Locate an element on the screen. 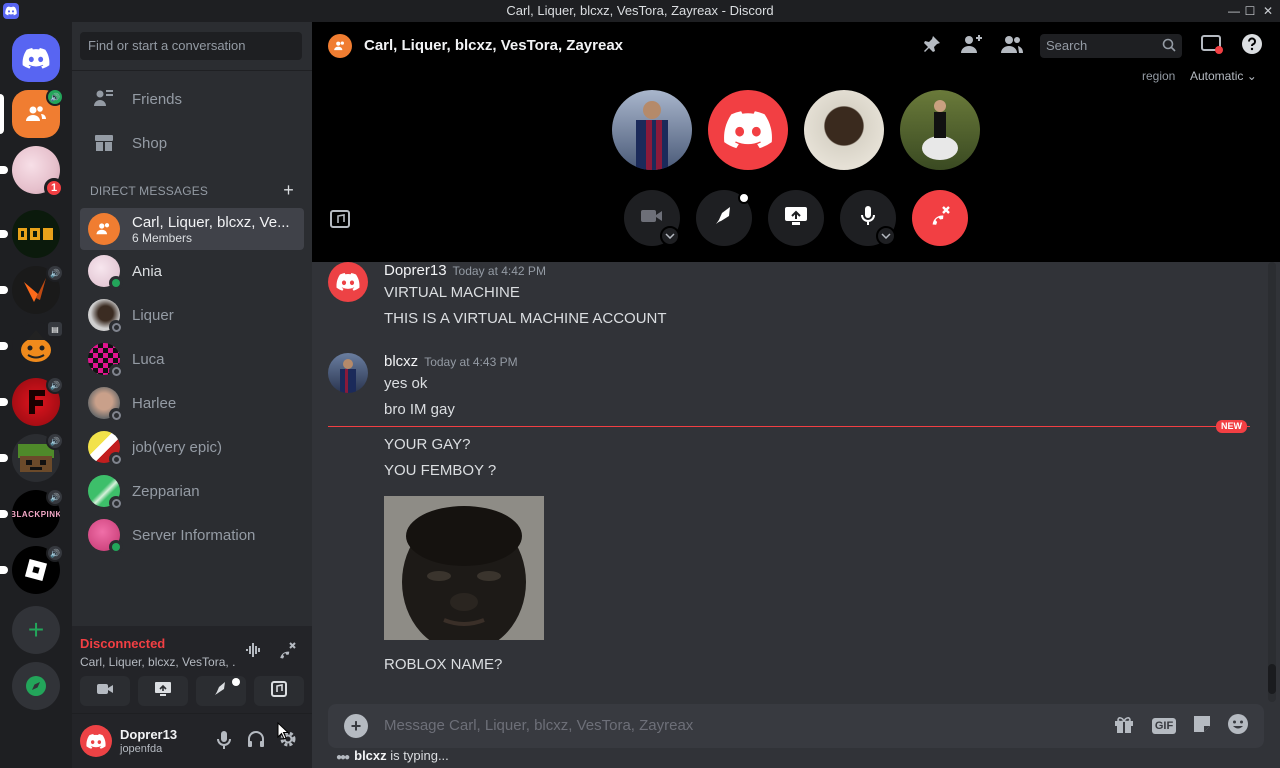 This screenshot has width=1280, height=768. server-rail: 🔊 1 🔊 ▤ 🔊 🔊 BLACKPINK 🔊 🔊 + is located at coordinates (36, 395).